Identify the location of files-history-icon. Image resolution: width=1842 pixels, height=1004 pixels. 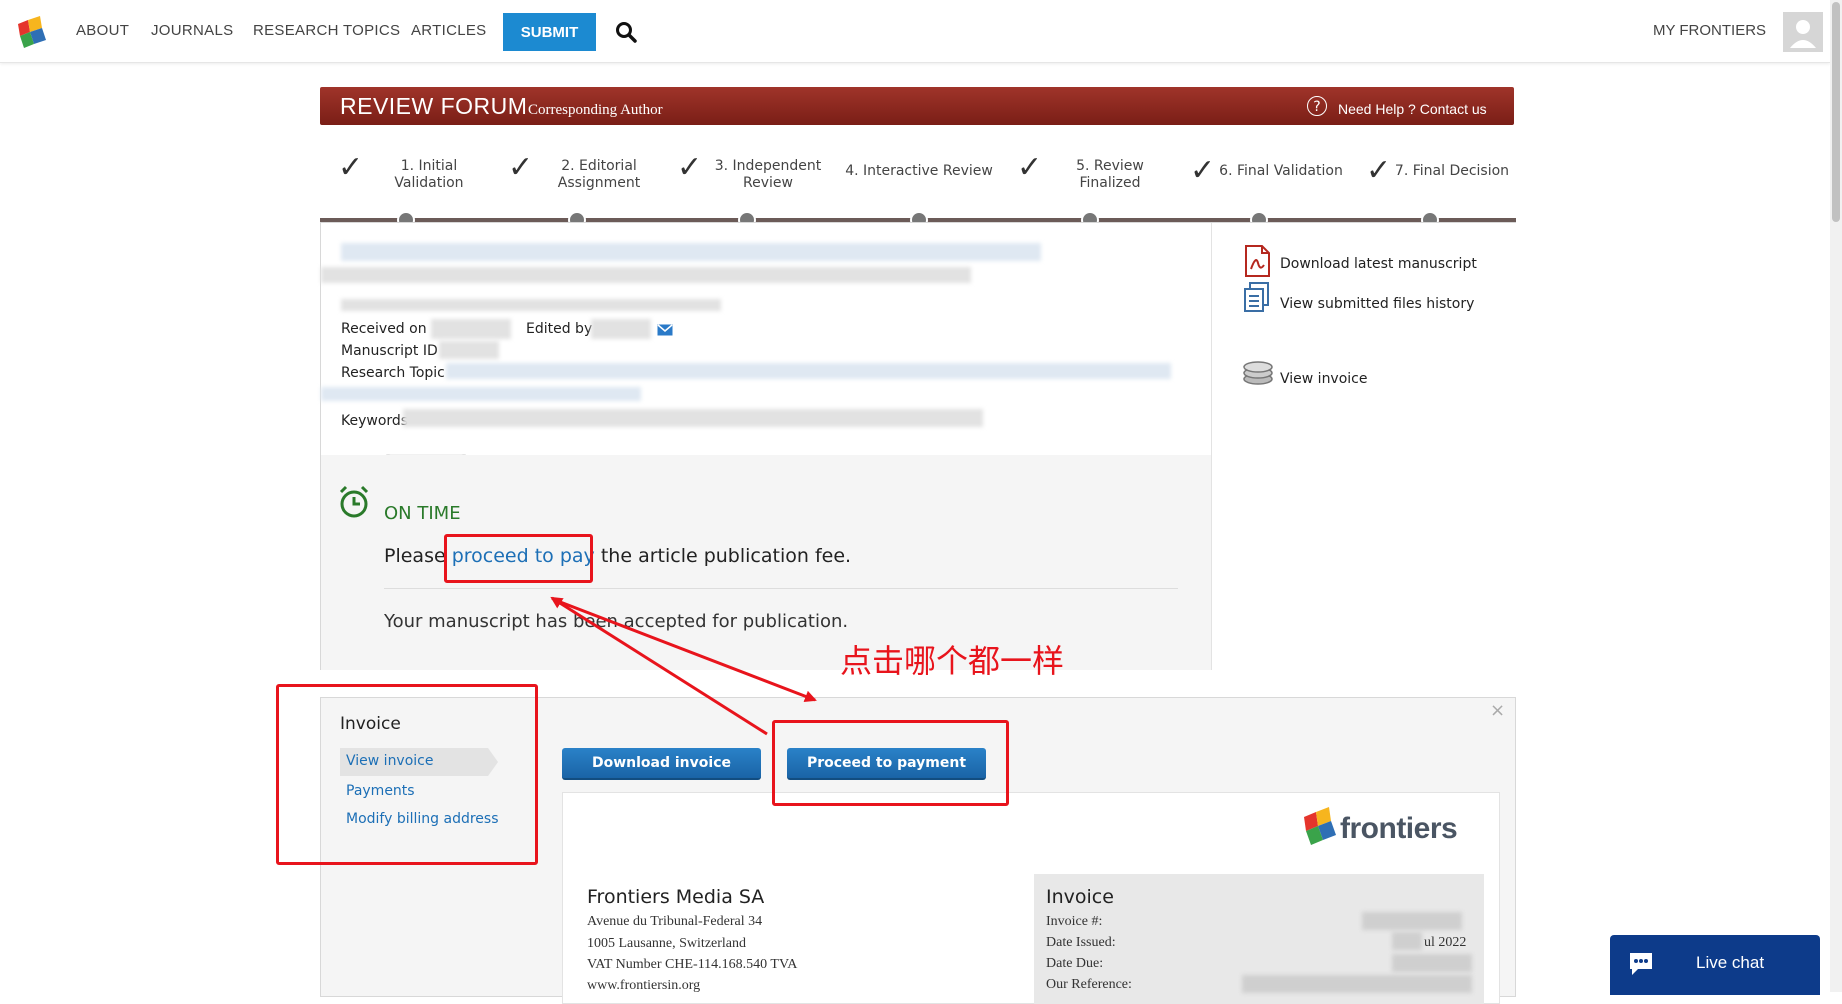
(1256, 297).